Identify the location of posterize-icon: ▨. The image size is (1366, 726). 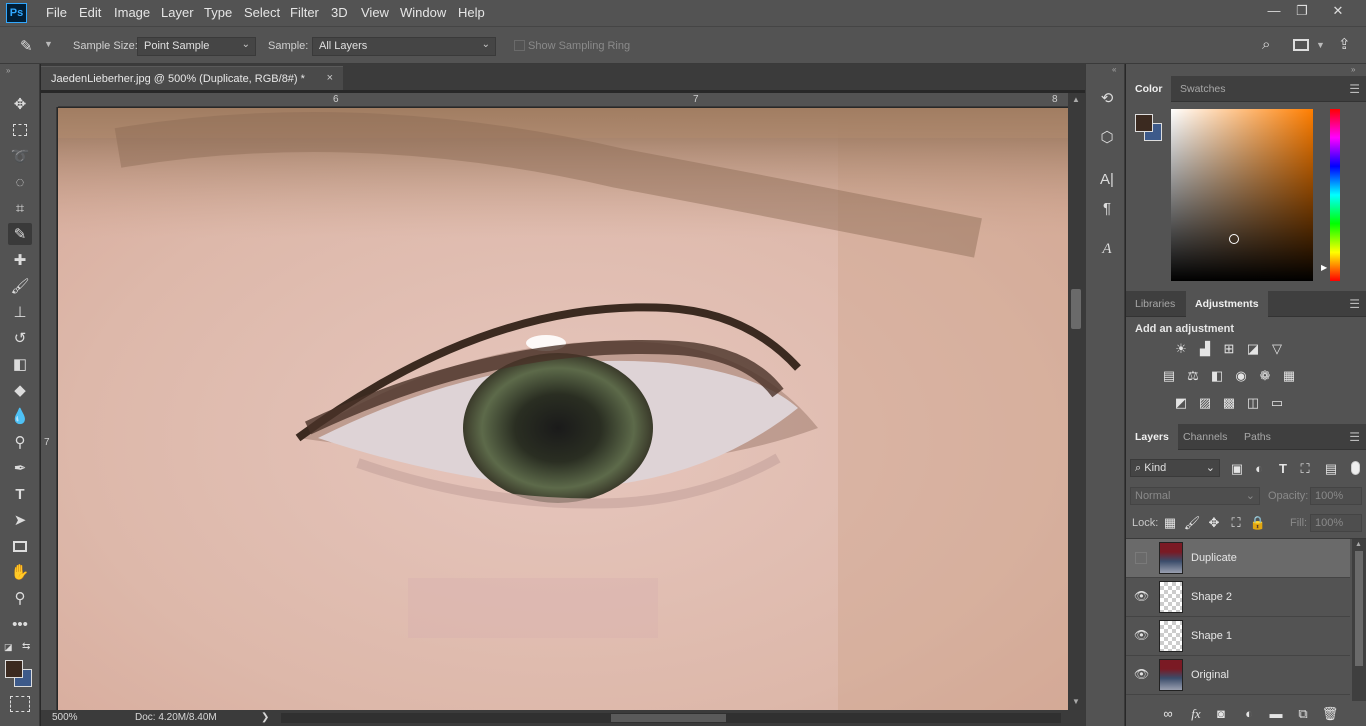
(1205, 403).